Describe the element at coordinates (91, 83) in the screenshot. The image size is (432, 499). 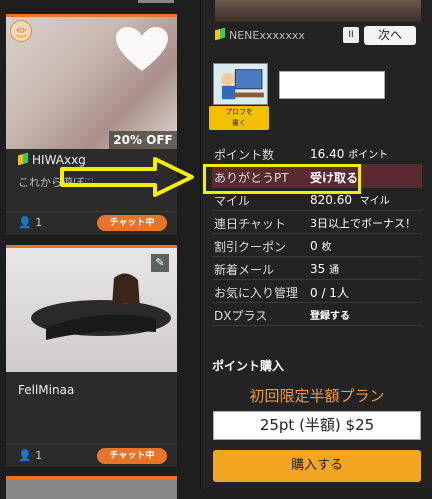
I see `performer-photo: 🎂 20% OFF` at that location.